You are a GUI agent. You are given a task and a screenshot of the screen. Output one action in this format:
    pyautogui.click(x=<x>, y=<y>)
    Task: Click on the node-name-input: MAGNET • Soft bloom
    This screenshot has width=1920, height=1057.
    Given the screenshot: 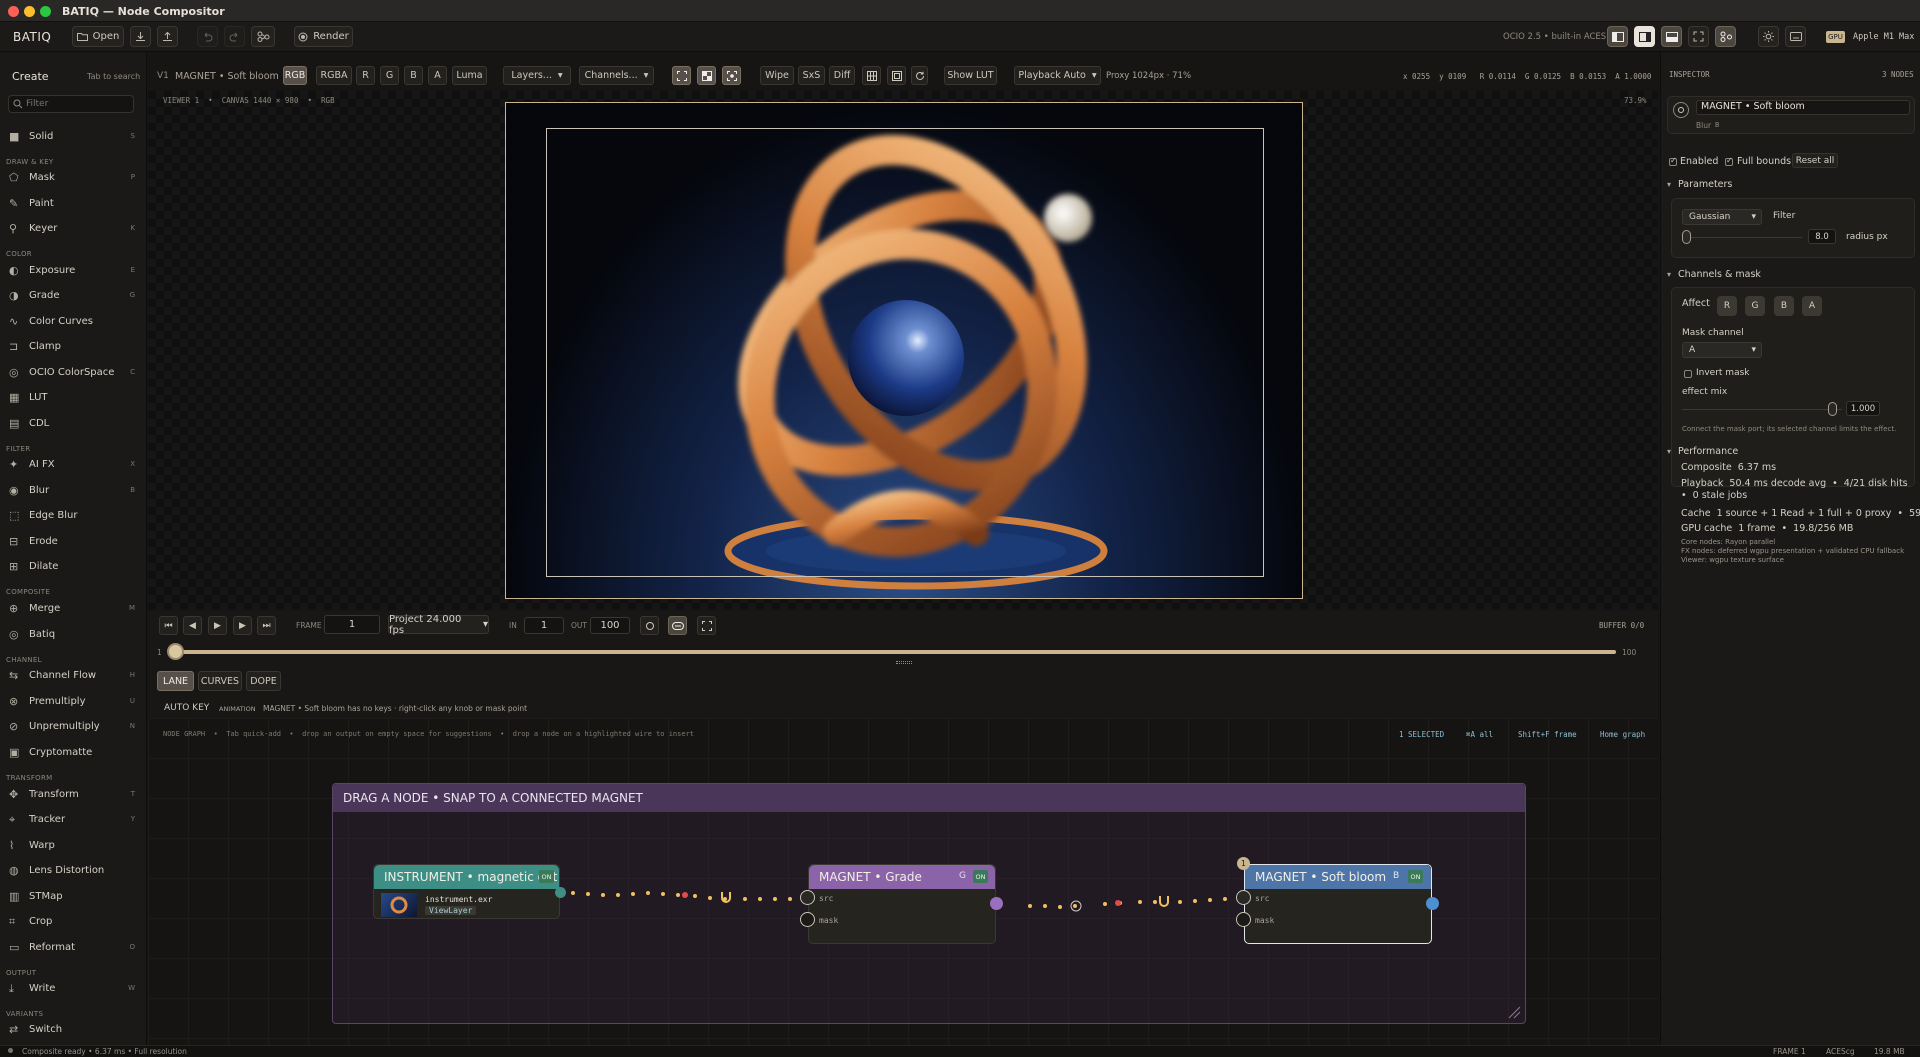 What is the action you would take?
    pyautogui.click(x=1803, y=107)
    